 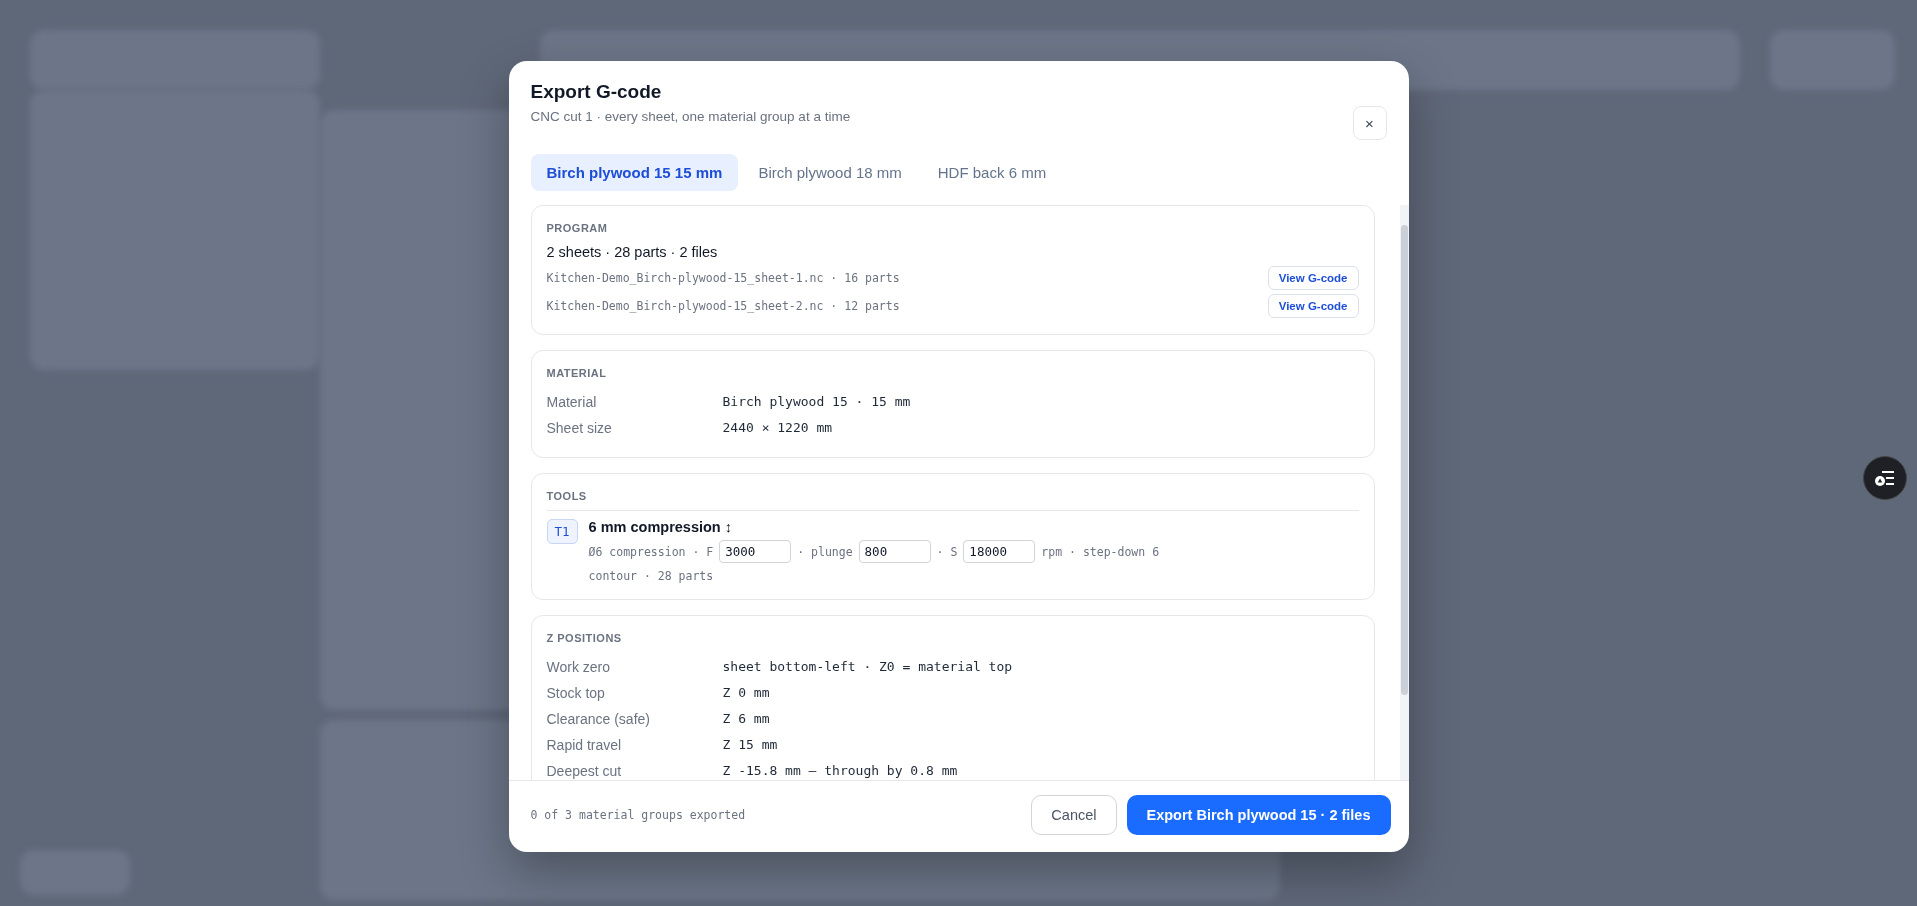 I want to click on section-heading: TOOLS, so click(x=567, y=496).